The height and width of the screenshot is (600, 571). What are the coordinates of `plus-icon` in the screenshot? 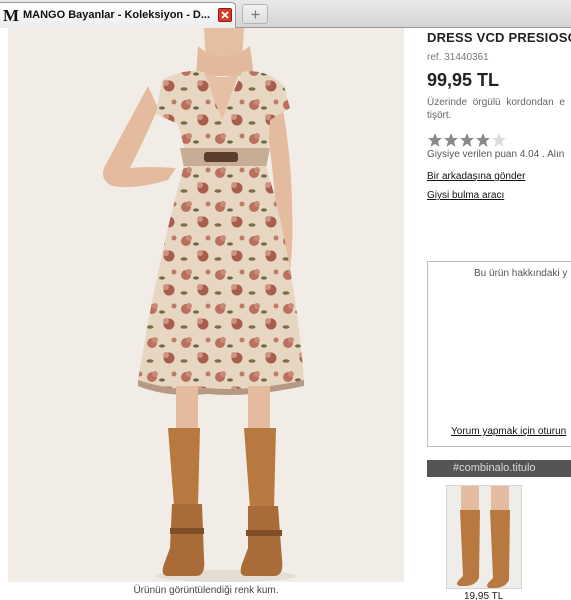 It's located at (255, 14).